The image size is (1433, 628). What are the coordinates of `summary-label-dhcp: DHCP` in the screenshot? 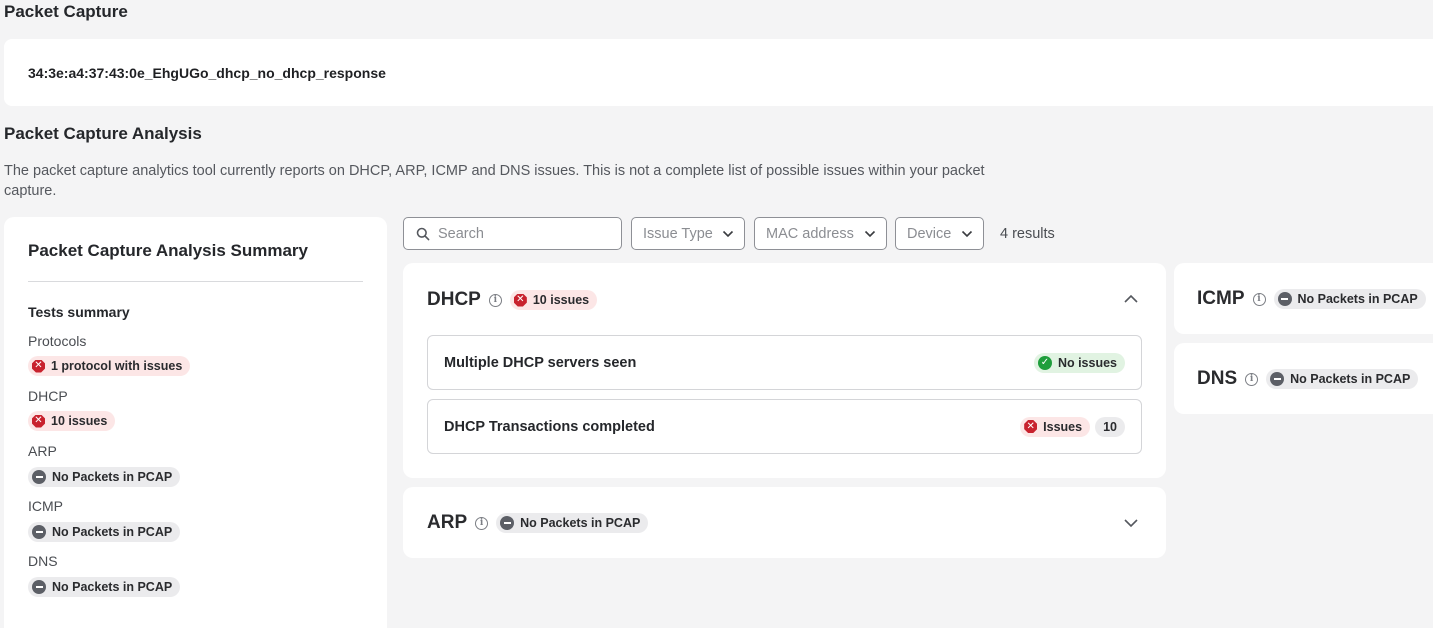 It's located at (48, 396).